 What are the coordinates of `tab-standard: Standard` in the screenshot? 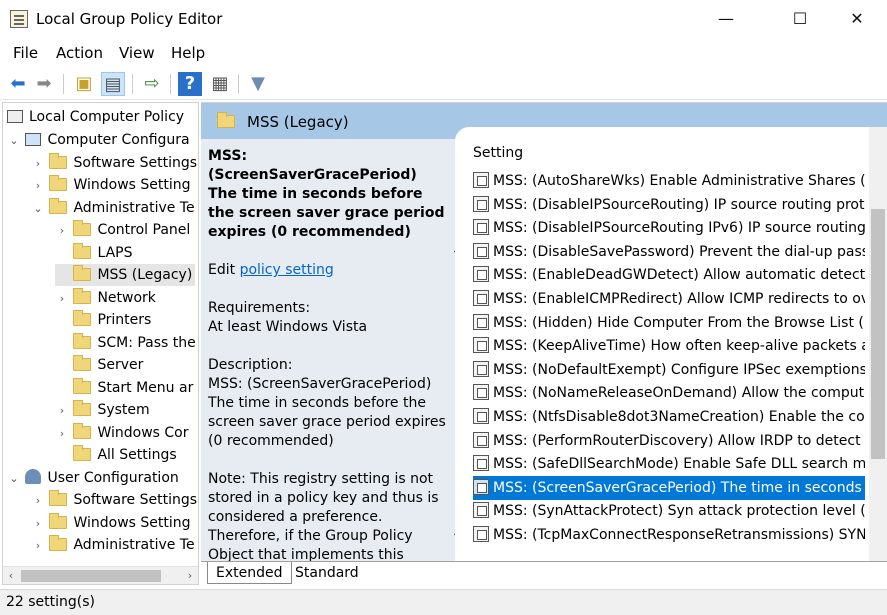 It's located at (327, 573).